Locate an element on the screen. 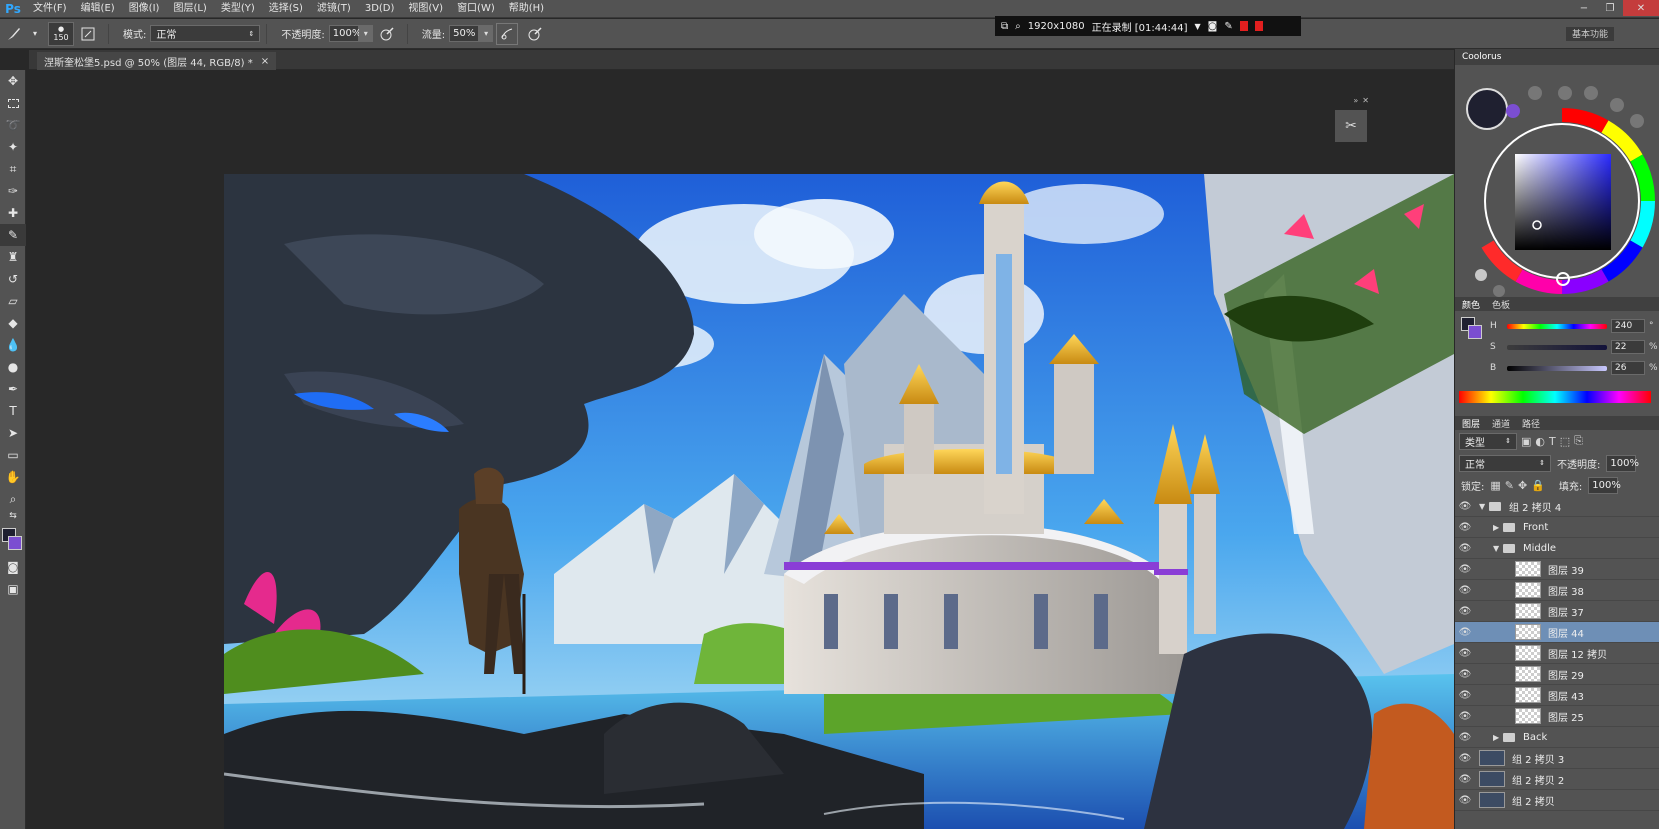 The image size is (1659, 829). pressure-opacity-icon is located at coordinates (387, 34).